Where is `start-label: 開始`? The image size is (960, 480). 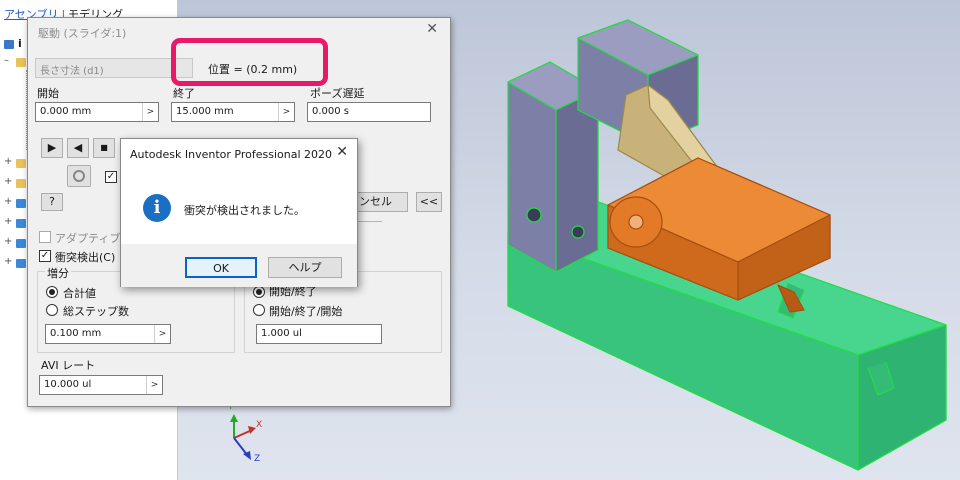
start-label: 開始 is located at coordinates (48, 93).